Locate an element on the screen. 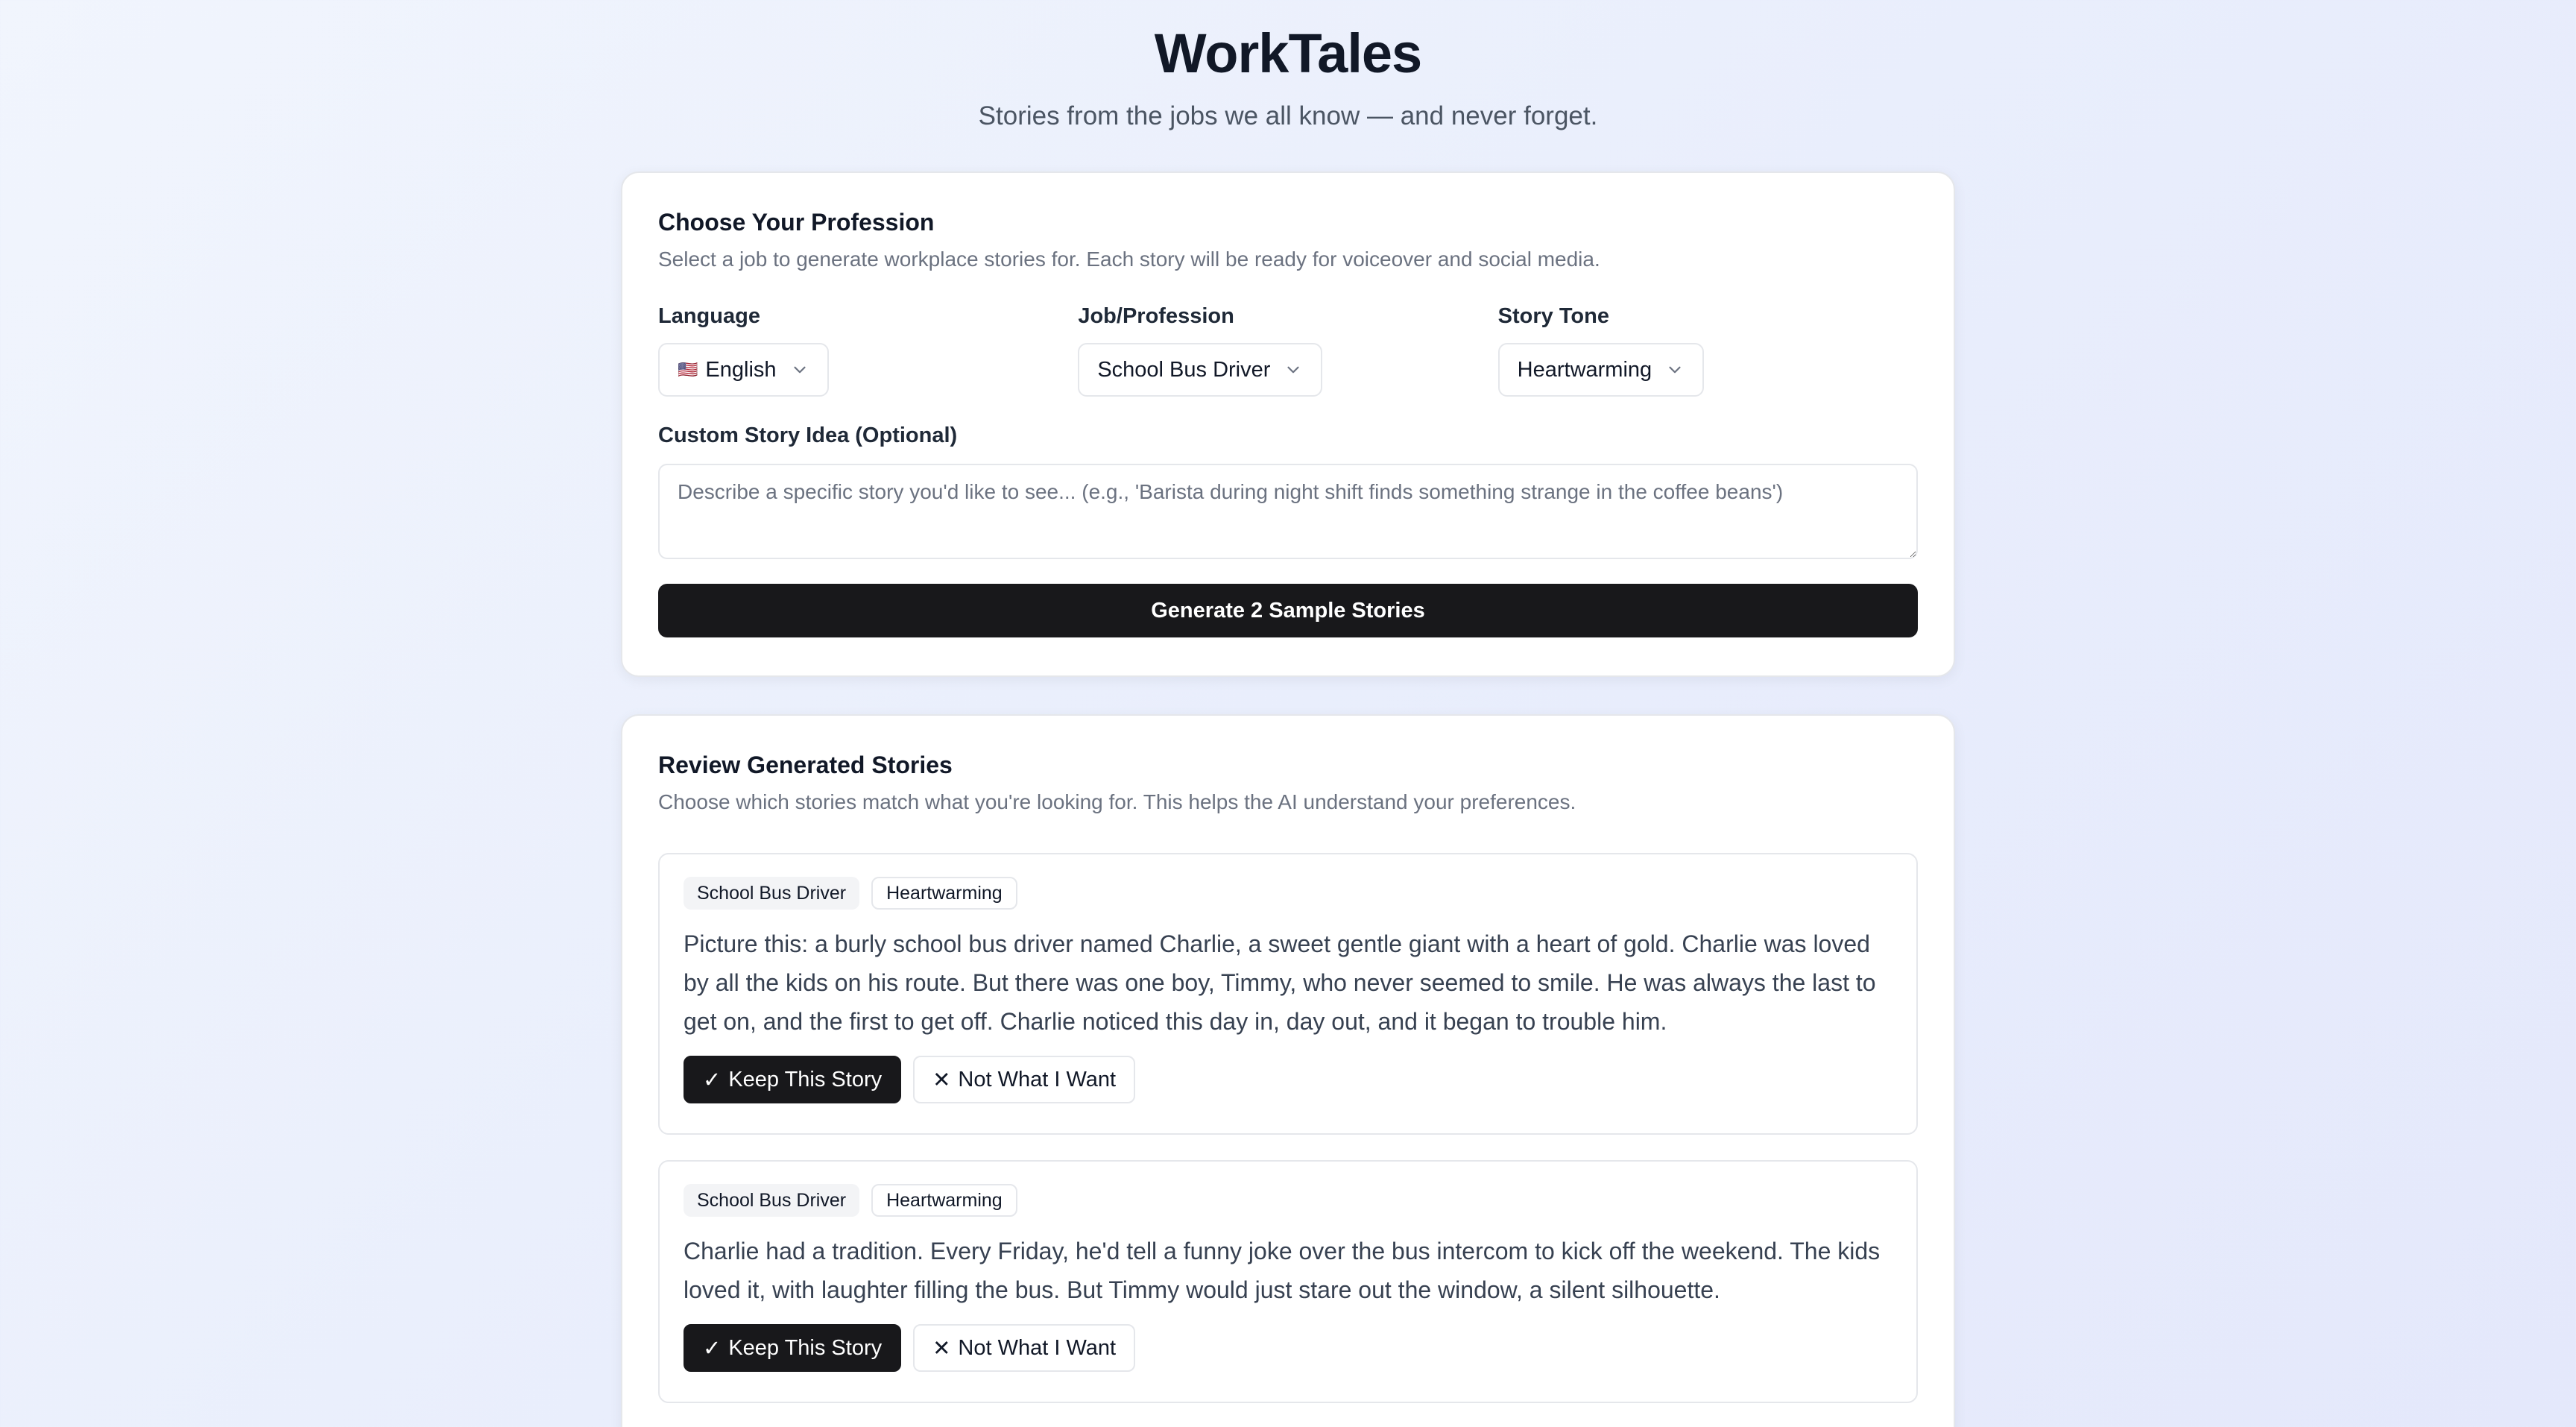 This screenshot has height=1427, width=2576. review-card-title: Review Generated Stories is located at coordinates (806, 765).